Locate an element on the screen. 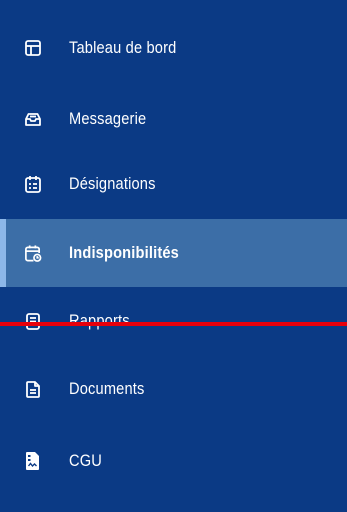 Image resolution: width=347 pixels, height=512 pixels. sidebar-item-cgu: CGU is located at coordinates (173, 461).